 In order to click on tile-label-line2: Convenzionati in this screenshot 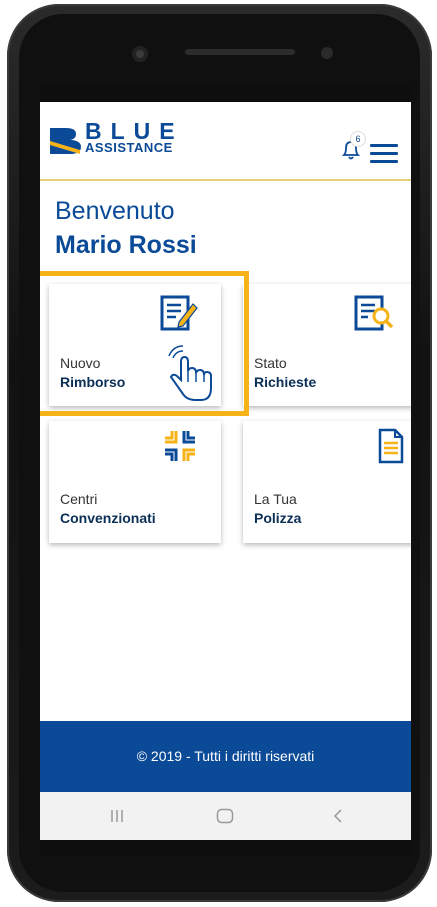, I will do `click(108, 518)`.